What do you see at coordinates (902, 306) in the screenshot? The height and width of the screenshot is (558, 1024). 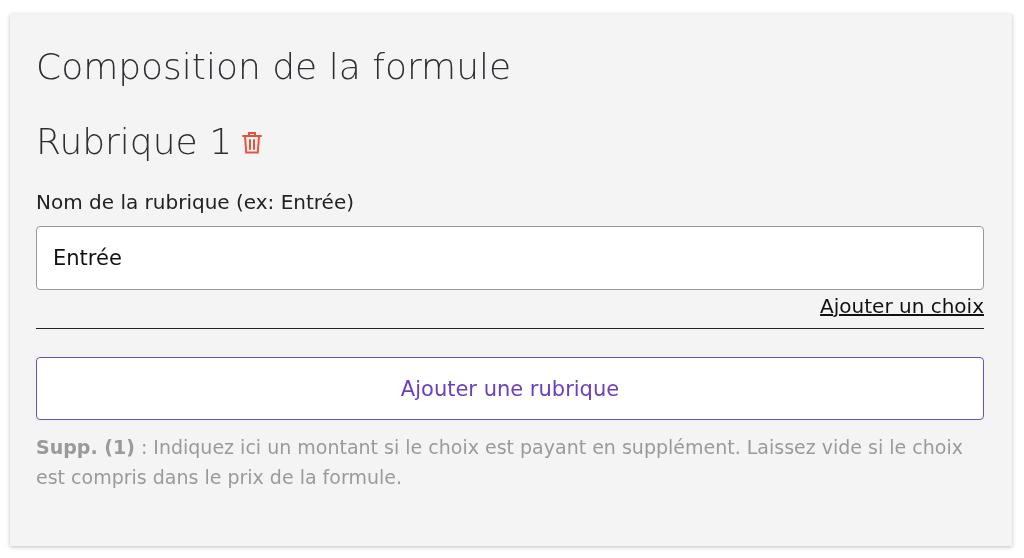 I see `add-choice-link: Ajouter un choix` at bounding box center [902, 306].